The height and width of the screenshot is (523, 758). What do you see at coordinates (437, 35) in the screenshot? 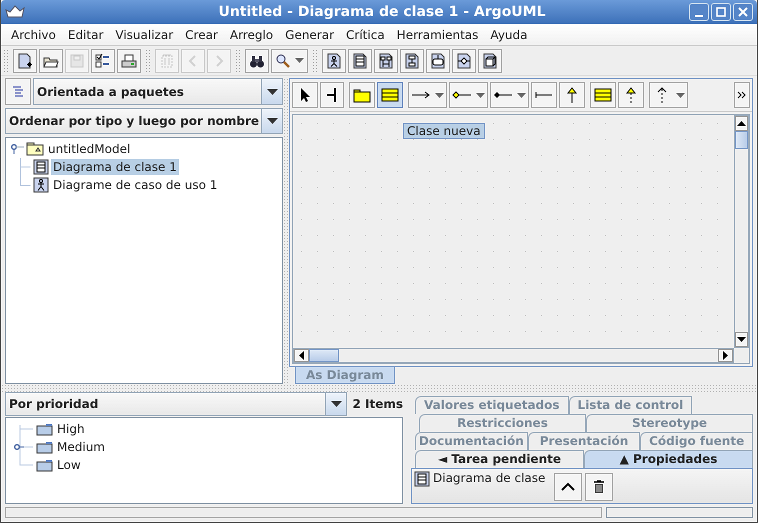
I see `menu-item: Herramientas` at bounding box center [437, 35].